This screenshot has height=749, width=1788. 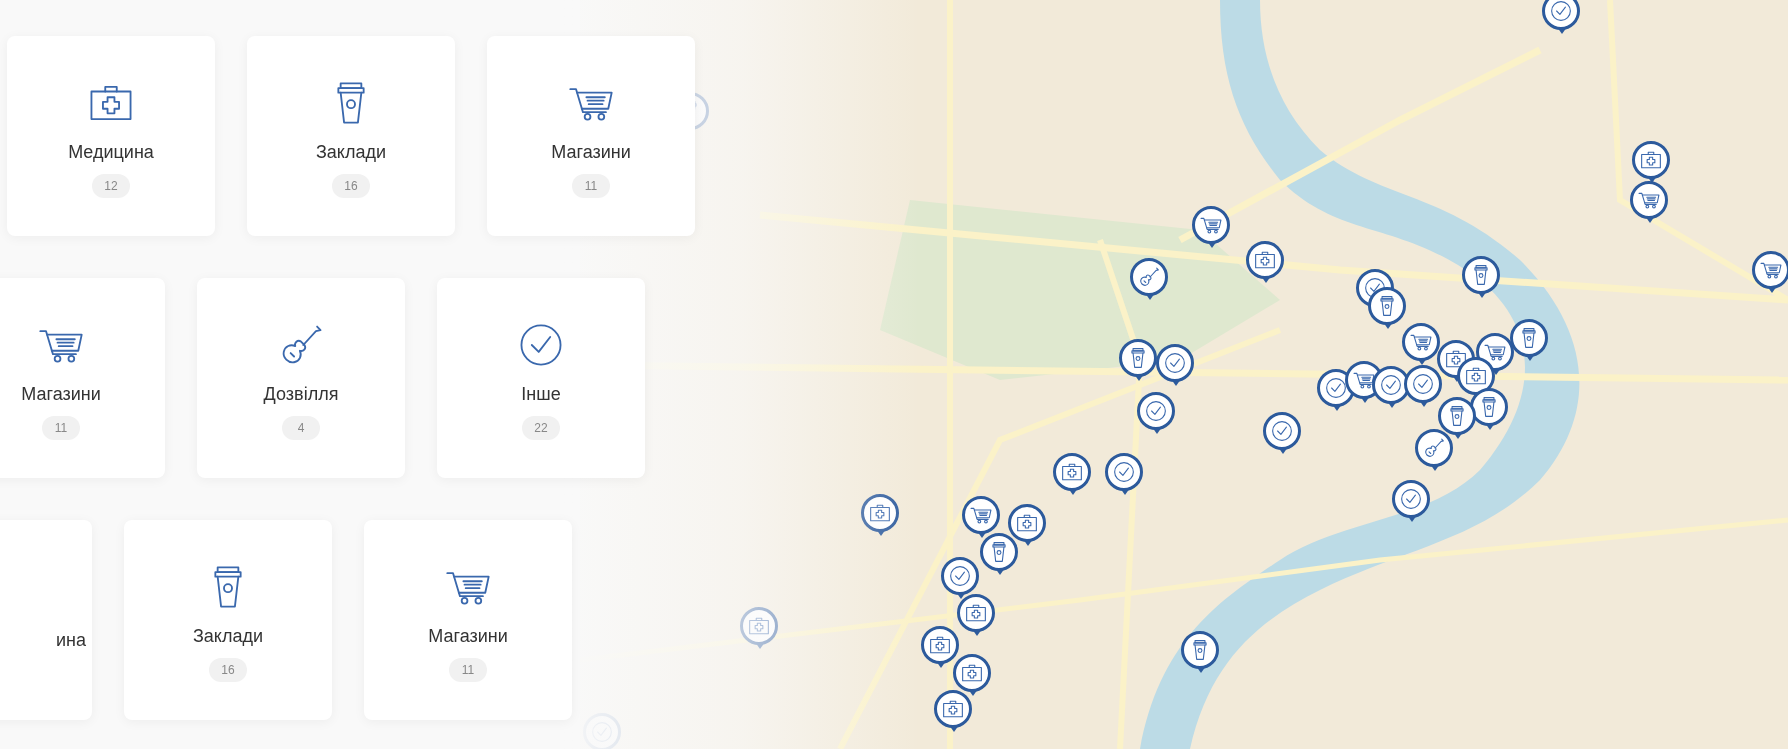 What do you see at coordinates (301, 428) in the screenshot?
I see `count-badge: 4` at bounding box center [301, 428].